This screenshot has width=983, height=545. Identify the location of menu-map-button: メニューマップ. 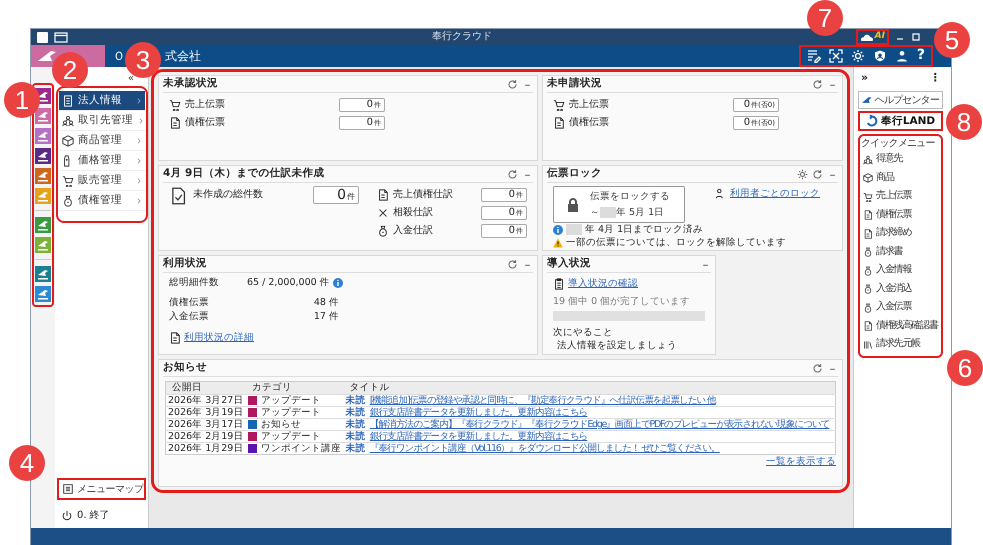
(101, 489).